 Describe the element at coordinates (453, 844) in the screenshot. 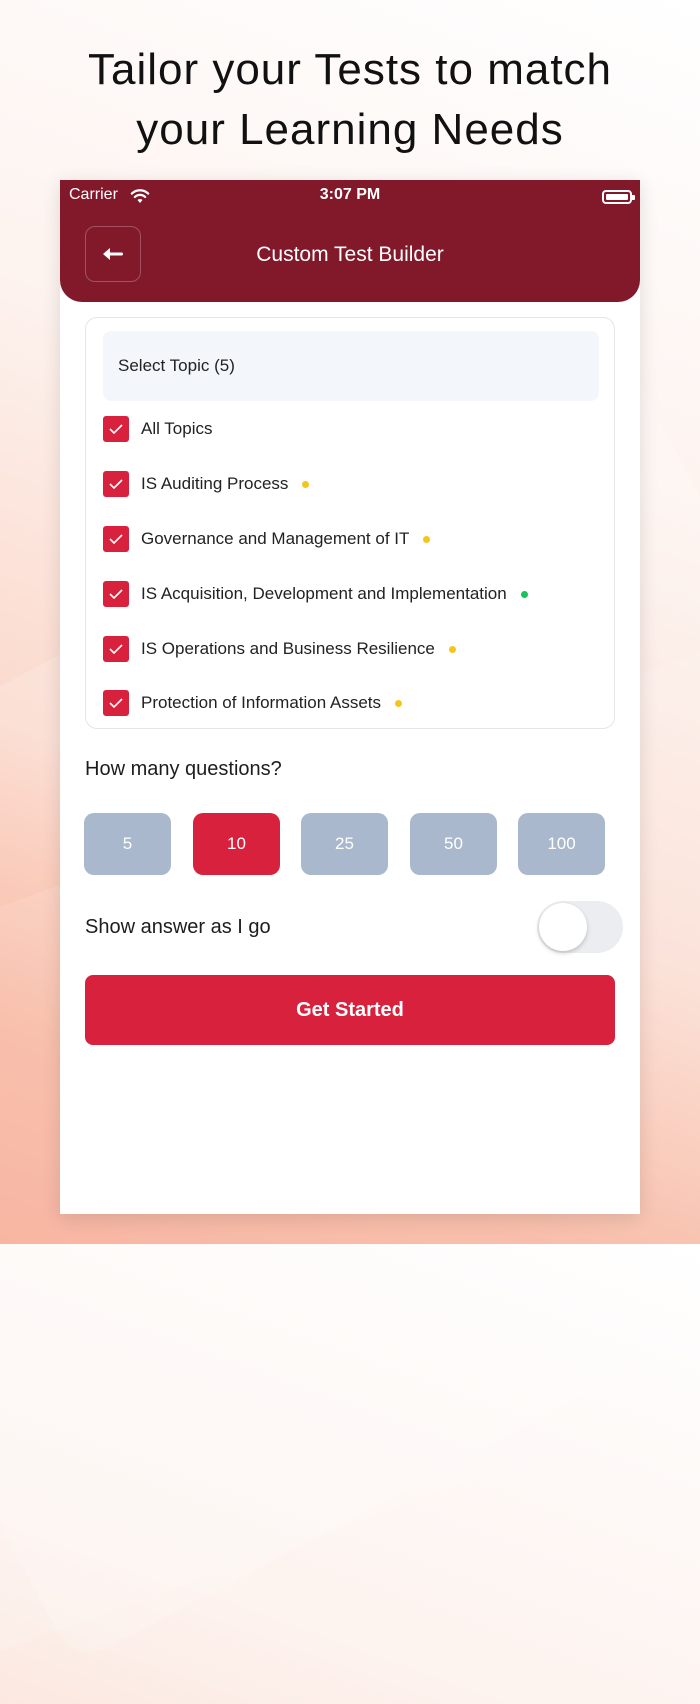

I see `question-count-option-50: 50` at that location.